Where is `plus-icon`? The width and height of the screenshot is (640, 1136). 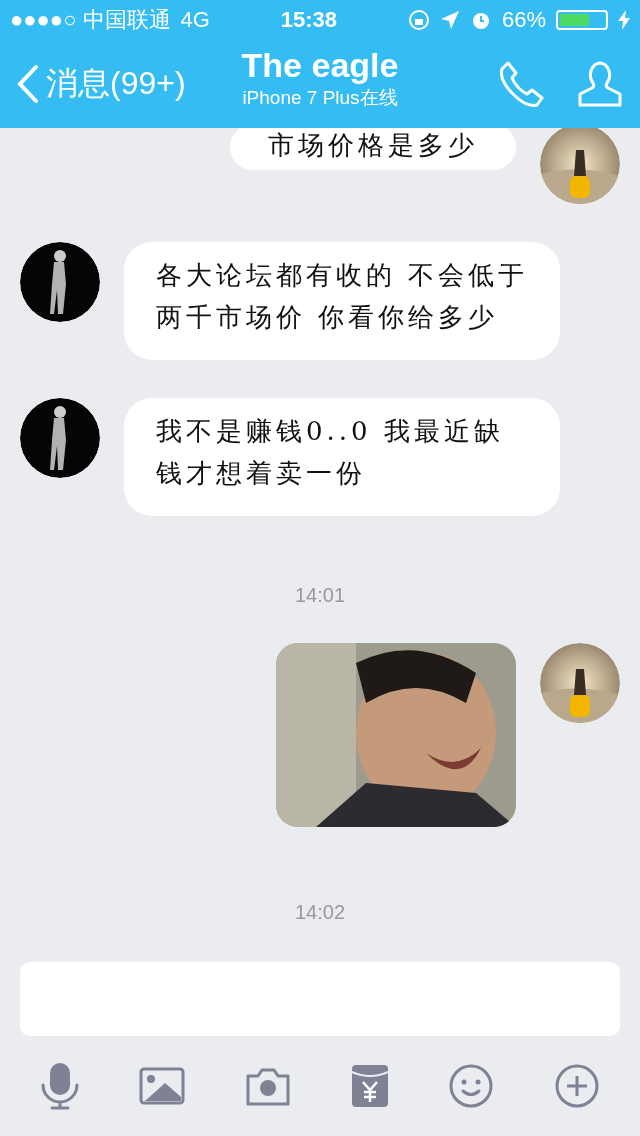
plus-icon is located at coordinates (577, 1086).